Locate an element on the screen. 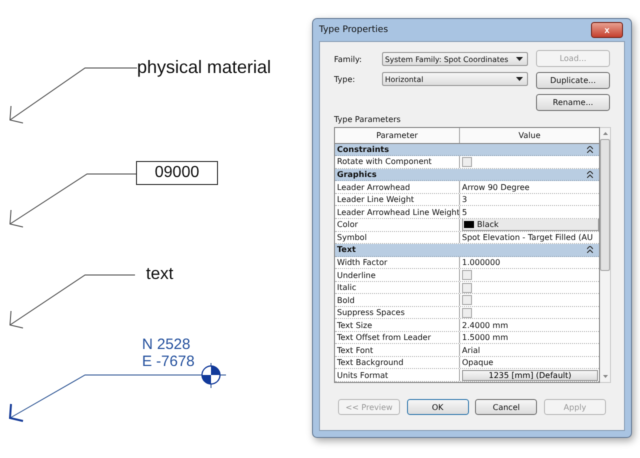 The image size is (640, 458). column-header: Parameter is located at coordinates (397, 135).